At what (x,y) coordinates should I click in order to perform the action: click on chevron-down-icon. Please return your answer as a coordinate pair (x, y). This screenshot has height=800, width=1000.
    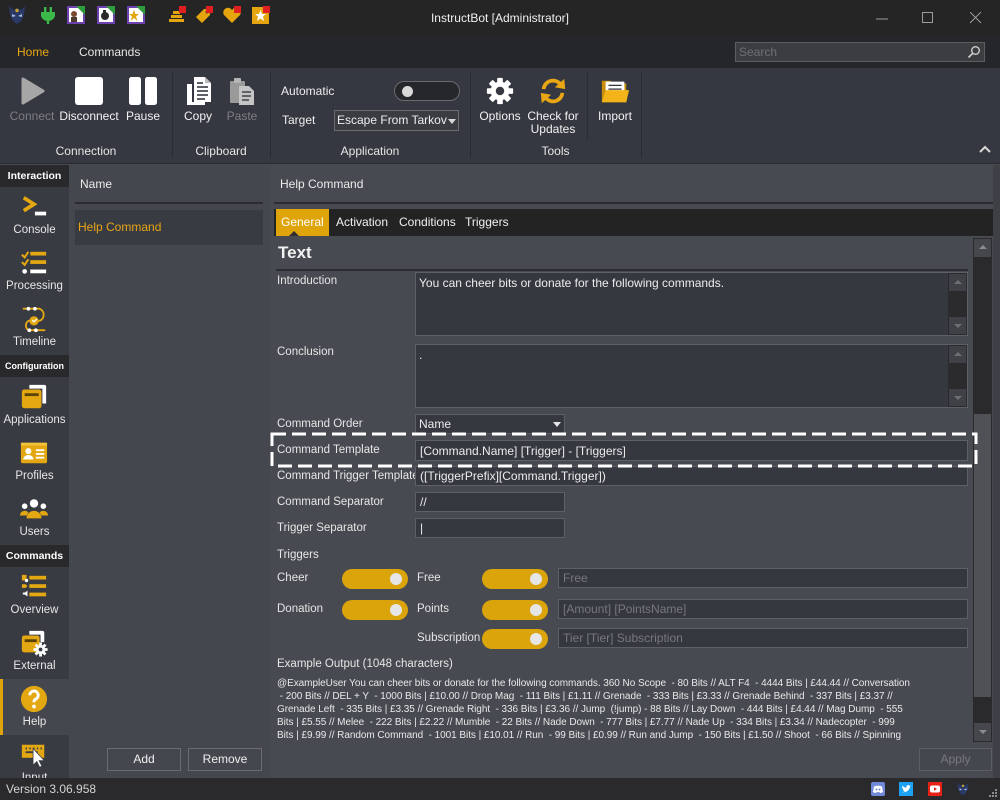
    Looking at the image, I should click on (557, 424).